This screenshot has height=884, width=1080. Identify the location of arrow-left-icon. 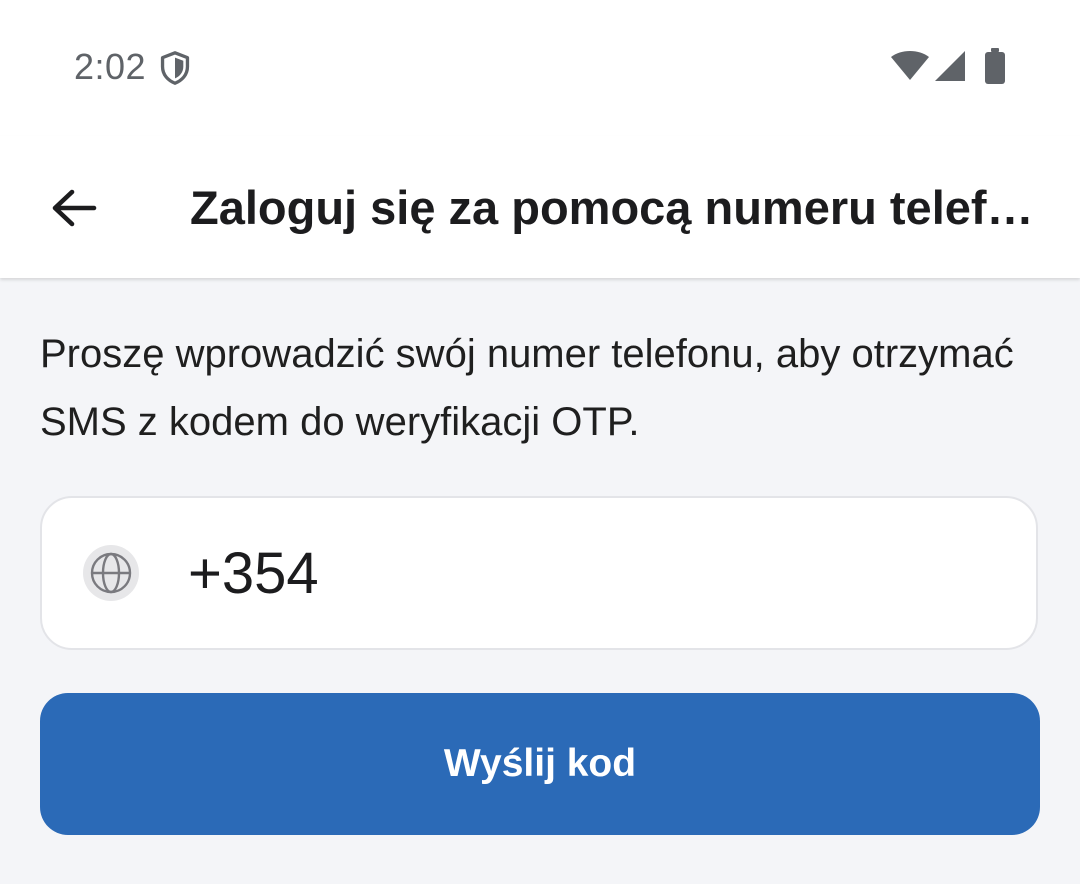
(74, 208).